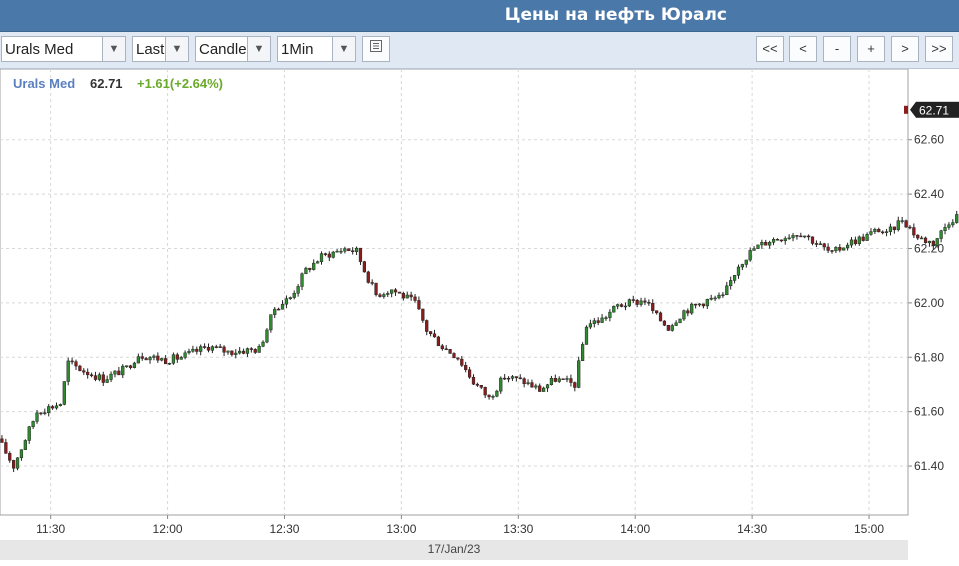 The image size is (959, 566). I want to click on x-tick-label: 11:30, so click(50, 529).